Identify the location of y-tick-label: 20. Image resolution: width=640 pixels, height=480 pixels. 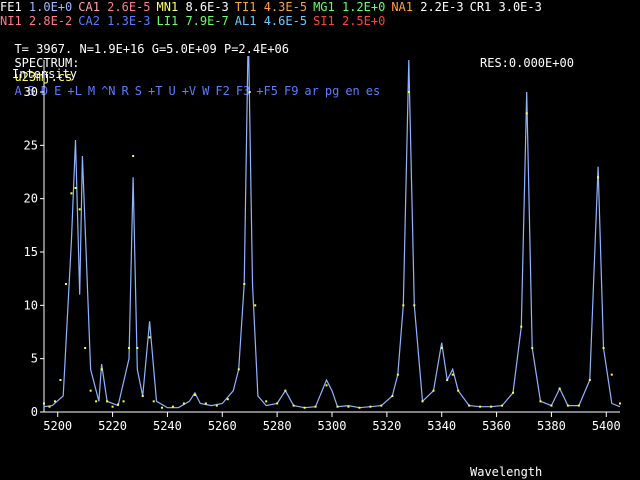
(31, 199).